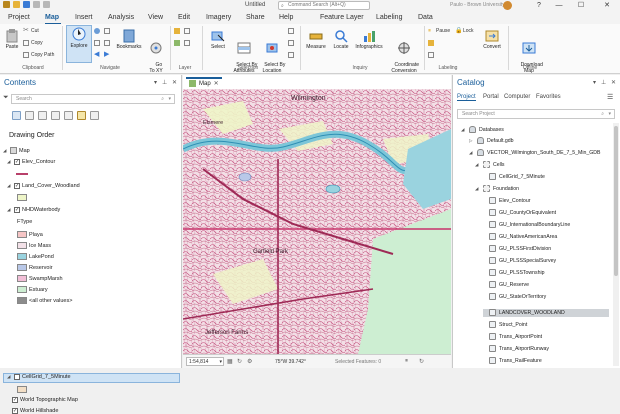 The image size is (620, 414). What do you see at coordinates (107, 43) in the screenshot?
I see `fixed-zoom-out-button` at bounding box center [107, 43].